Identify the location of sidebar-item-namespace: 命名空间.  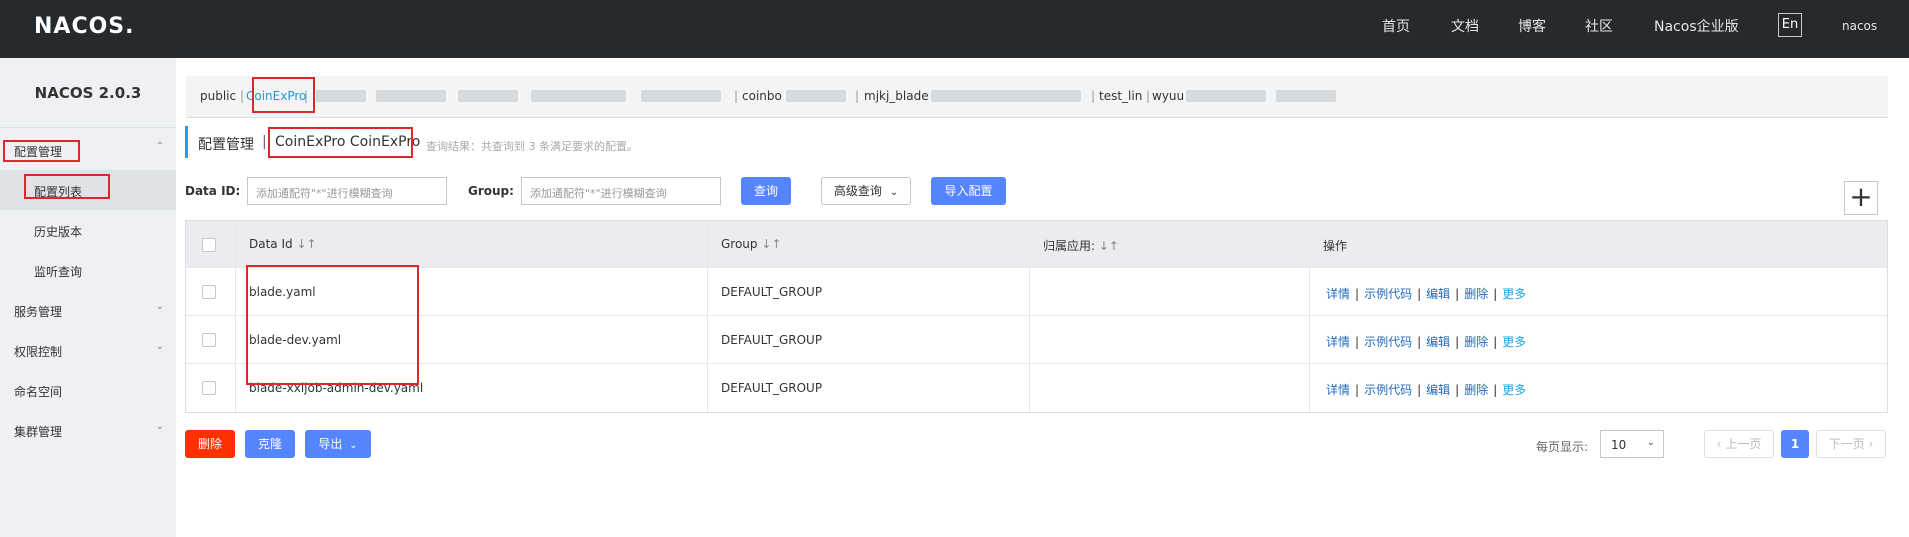
(88, 390).